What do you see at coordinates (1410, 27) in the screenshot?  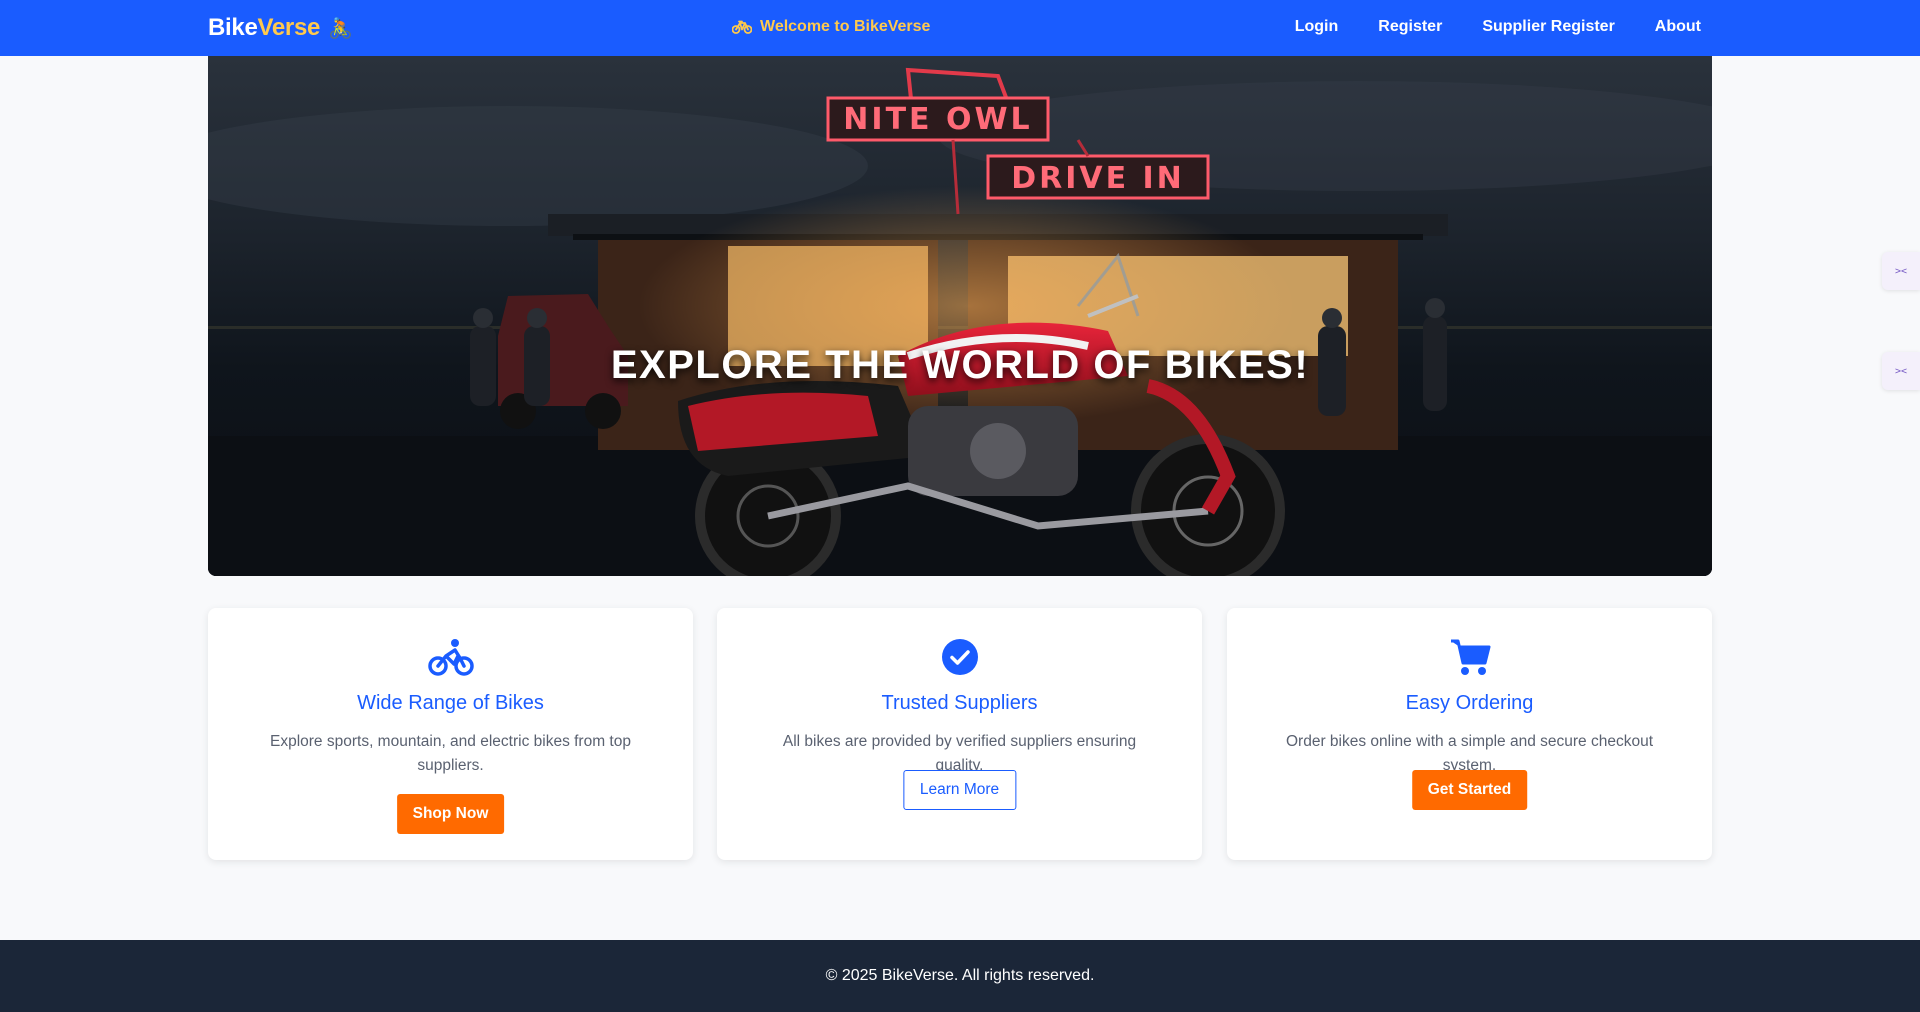 I see `nav-register-link: Register` at bounding box center [1410, 27].